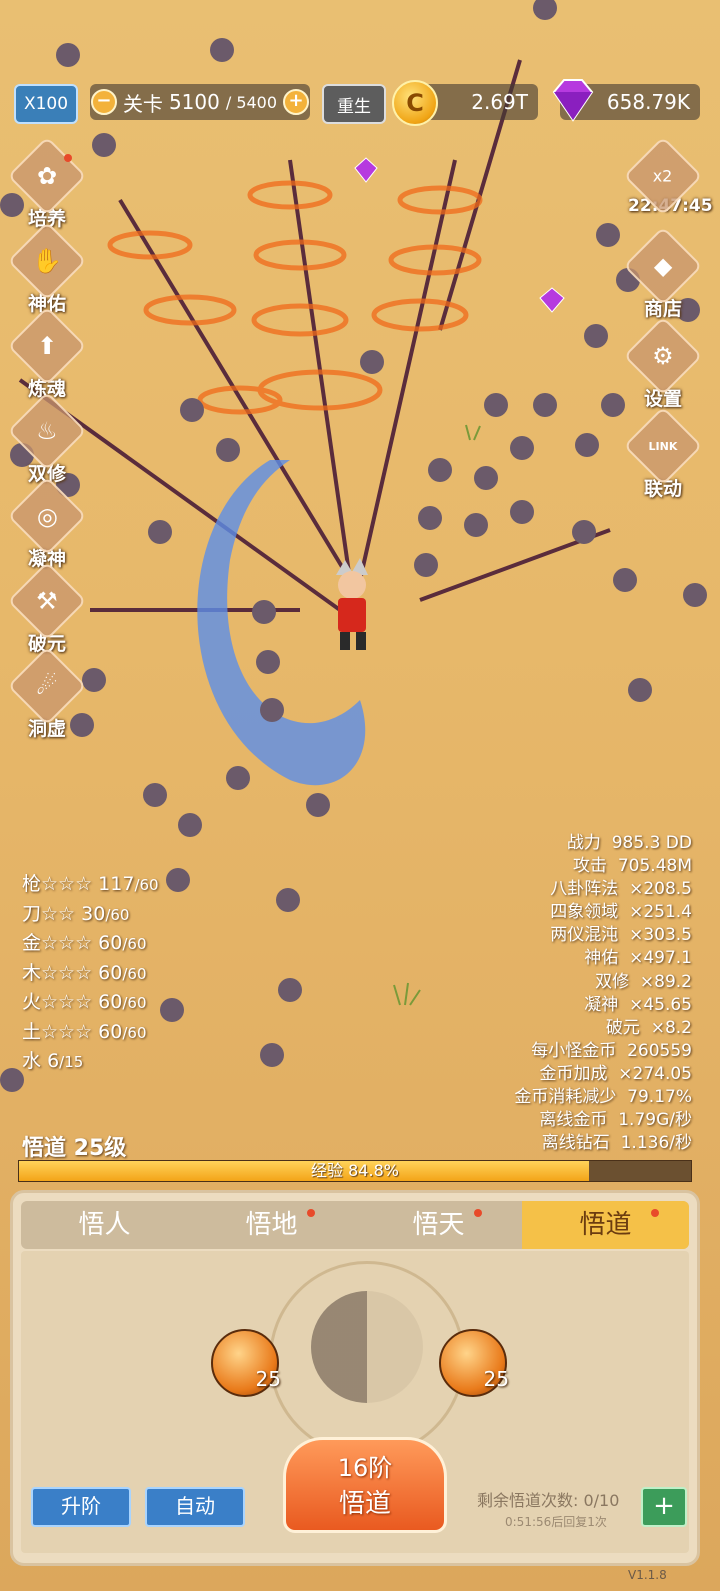  What do you see at coordinates (638, 1004) in the screenshot?
I see `combat-stat-row: 凝神 ×45.65` at bounding box center [638, 1004].